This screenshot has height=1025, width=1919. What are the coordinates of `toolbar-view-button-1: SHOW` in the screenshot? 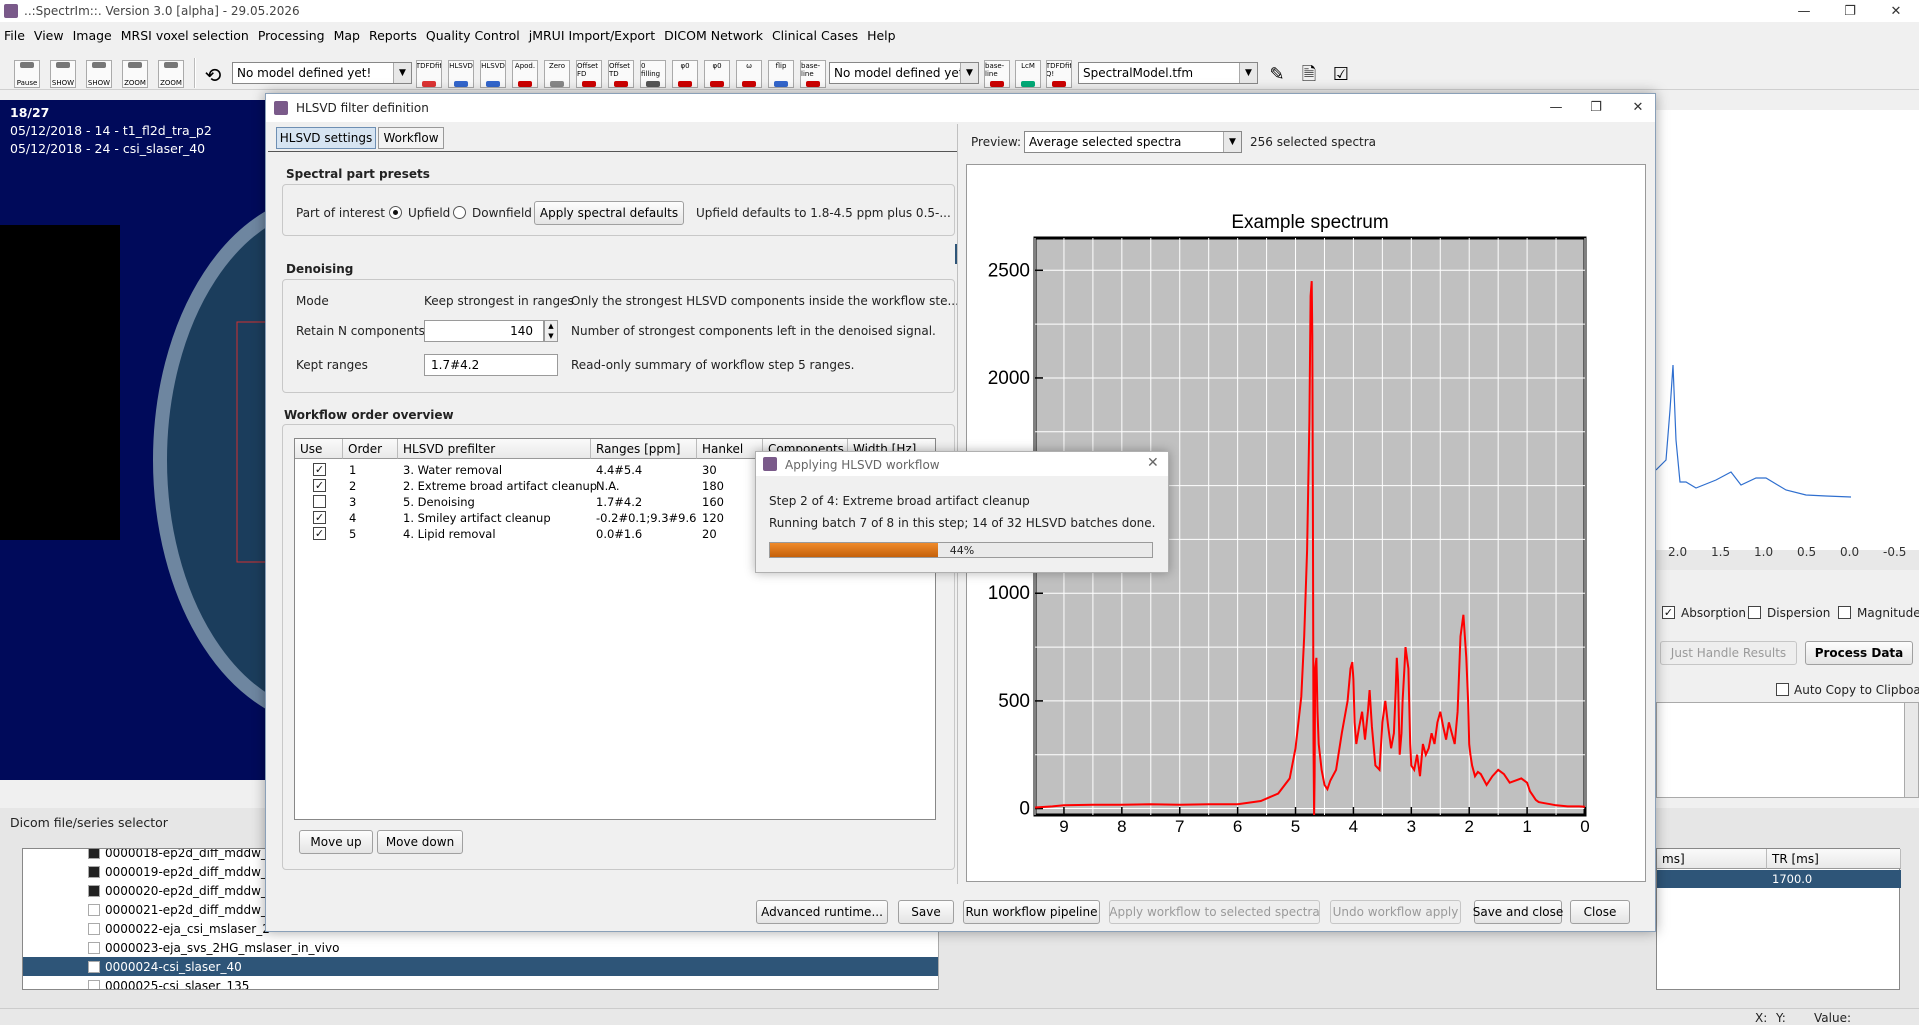 It's located at (63, 74).